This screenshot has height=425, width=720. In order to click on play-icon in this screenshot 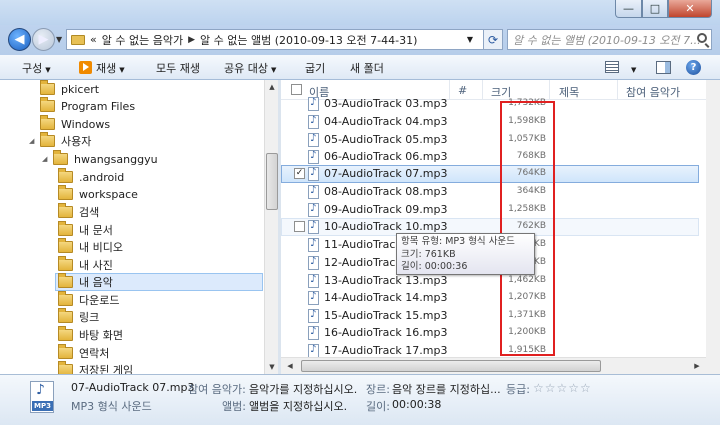, I will do `click(85, 67)`.